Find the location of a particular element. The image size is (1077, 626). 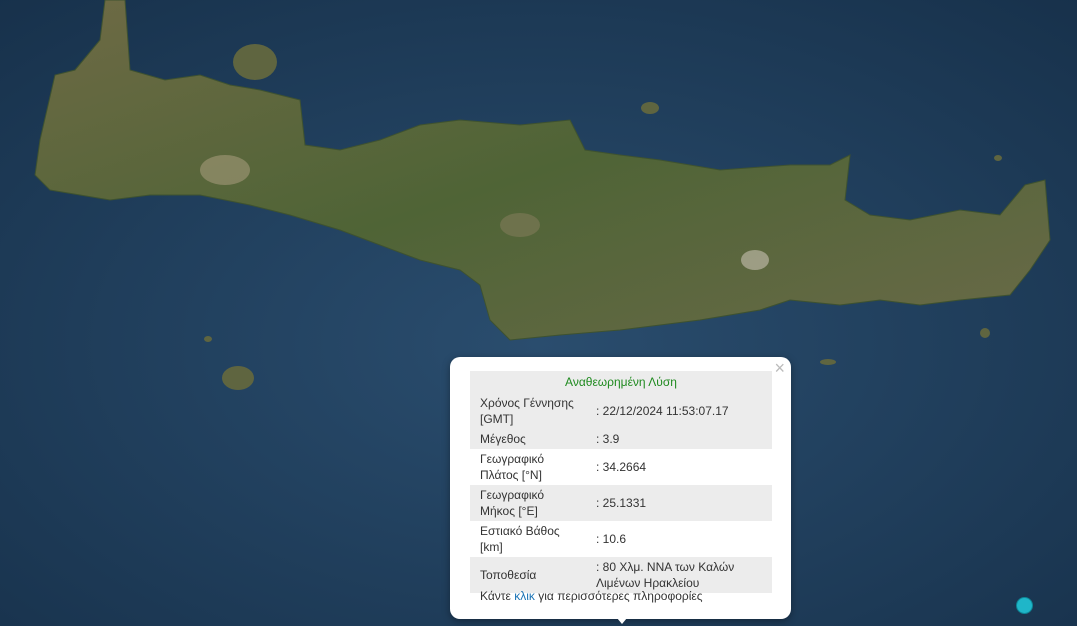

table-row: Γεωγραφικό Πλάτος [°N] : 34.2664 is located at coordinates (621, 467).